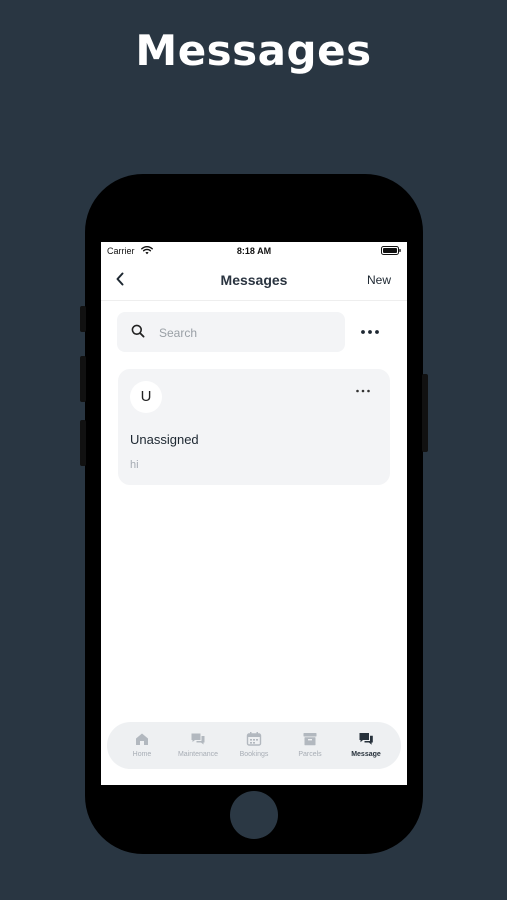  I want to click on status-time: 8:18 AM, so click(254, 251).